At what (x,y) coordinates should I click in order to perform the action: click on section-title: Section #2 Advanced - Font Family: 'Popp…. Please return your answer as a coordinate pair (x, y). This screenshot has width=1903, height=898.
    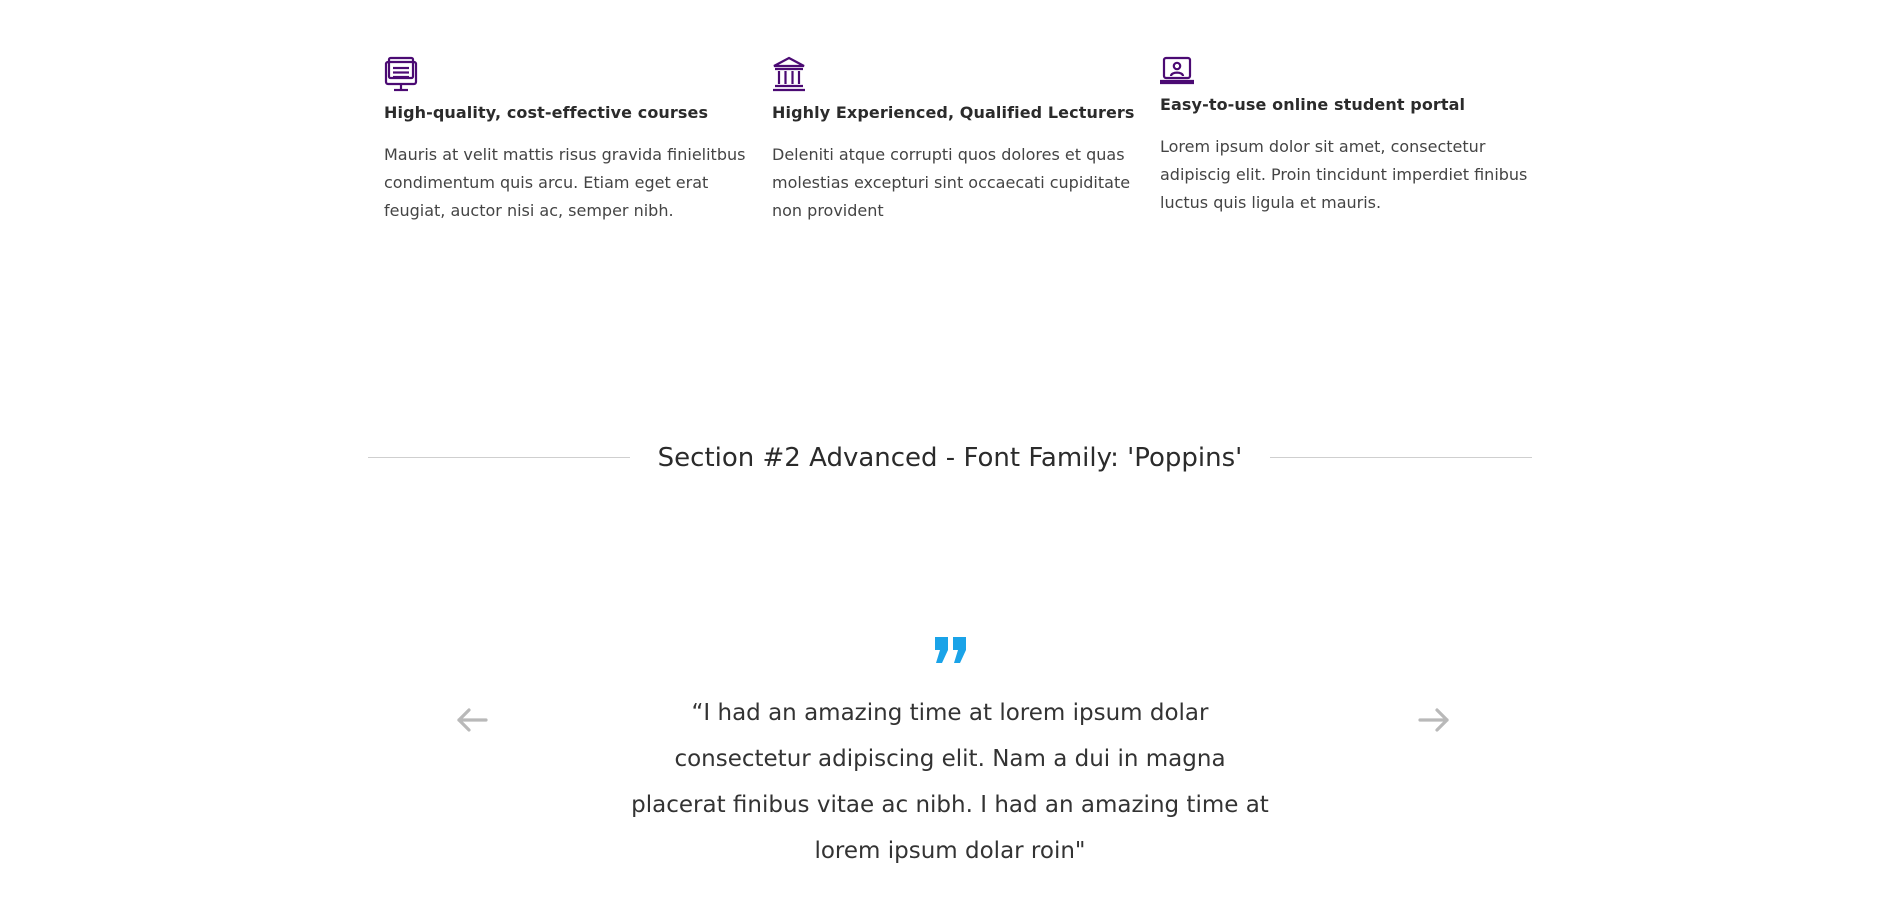
    Looking at the image, I should click on (950, 458).